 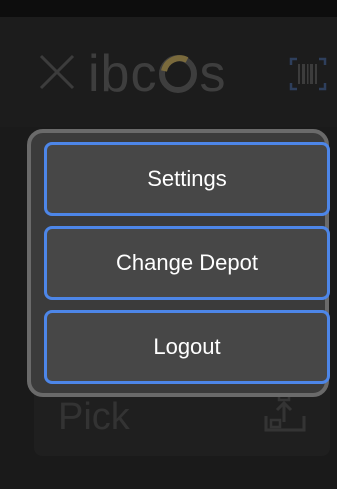 I want to click on logo-ring-icon, so click(x=178, y=74).